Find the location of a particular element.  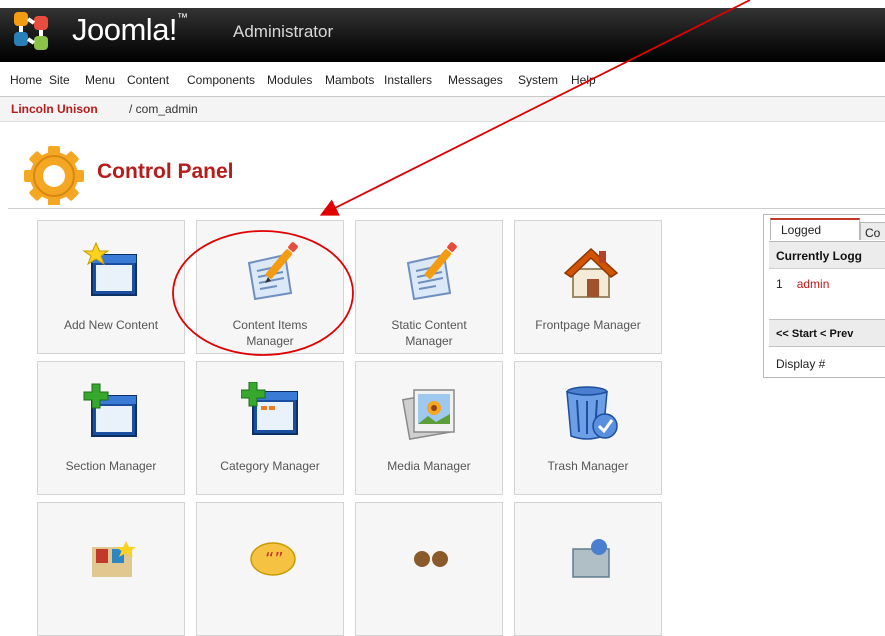

tile-label: Add New Content is located at coordinates (111, 325).